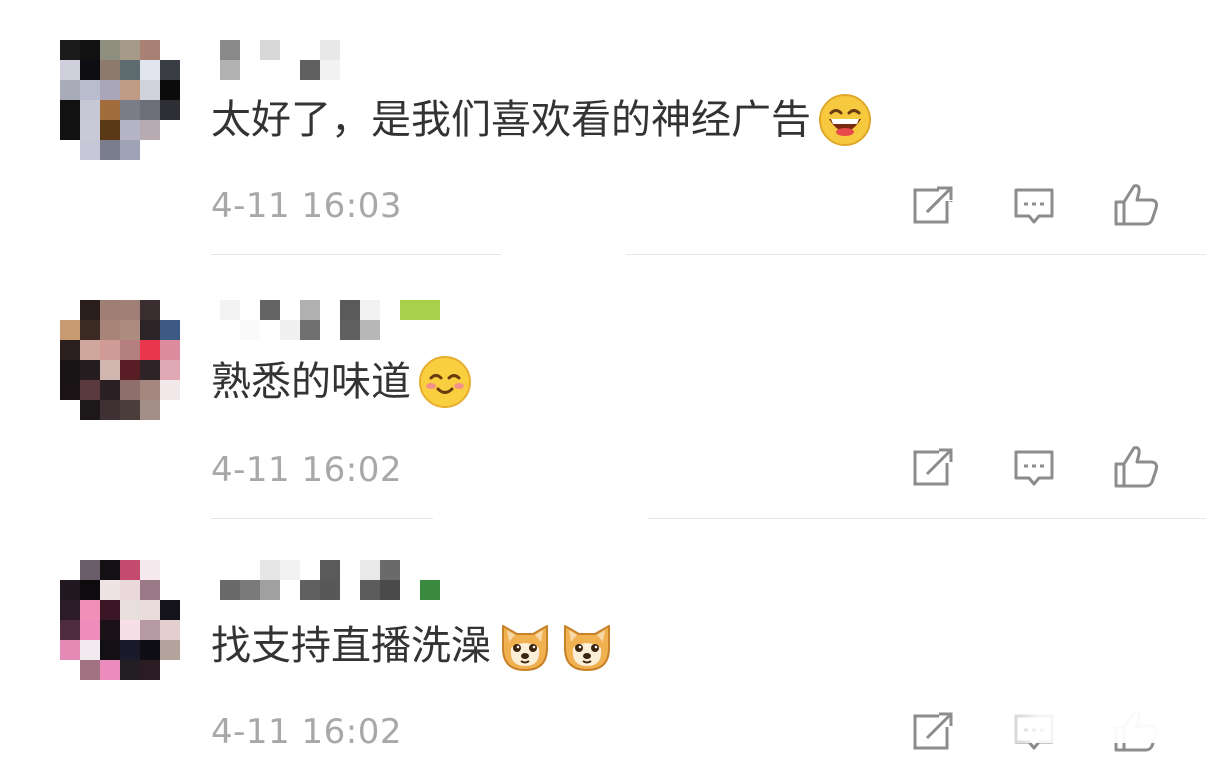 This screenshot has width=1206, height=764. I want to click on comment-text: 太好了，是我们喜欢看的神经广告, so click(542, 120).